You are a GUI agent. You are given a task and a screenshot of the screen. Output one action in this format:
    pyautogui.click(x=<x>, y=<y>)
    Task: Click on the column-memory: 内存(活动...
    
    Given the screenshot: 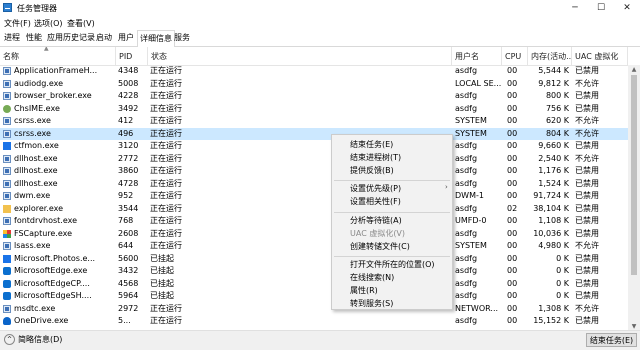 What is the action you would take?
    pyautogui.click(x=550, y=56)
    